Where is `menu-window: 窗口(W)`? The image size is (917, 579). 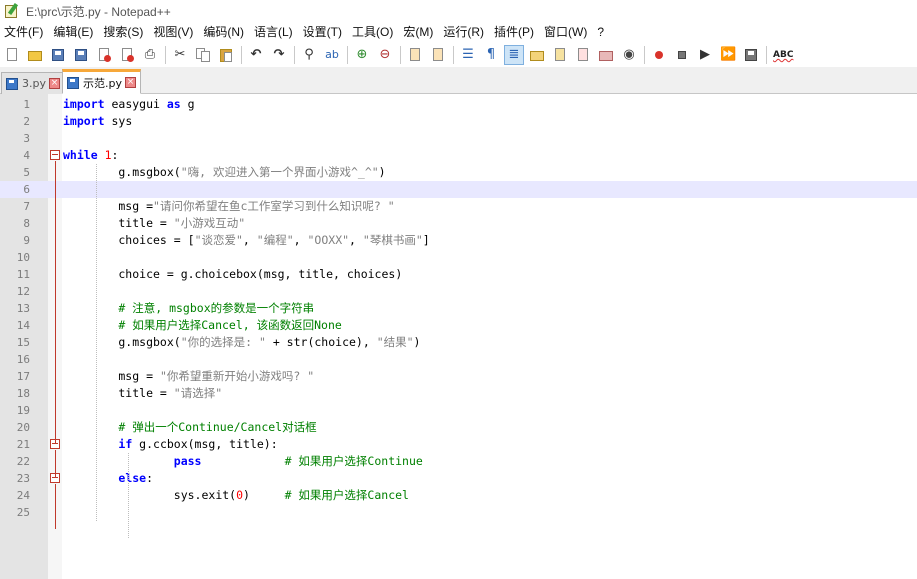
menu-window: 窗口(W) is located at coordinates (566, 32).